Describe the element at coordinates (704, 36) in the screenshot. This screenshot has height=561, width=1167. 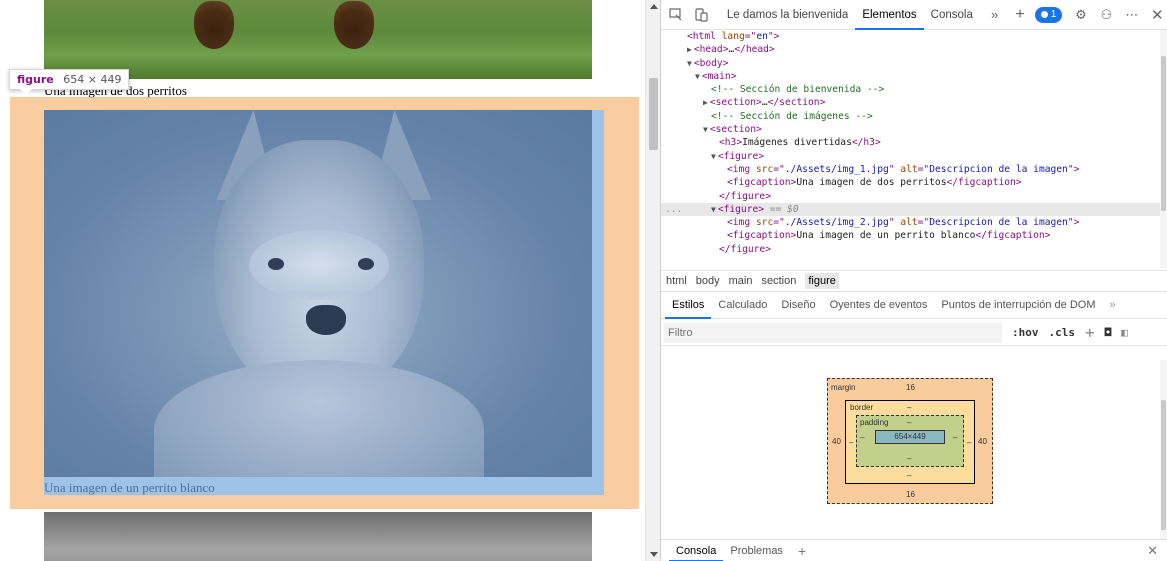
I see `dom-token: <html` at that location.